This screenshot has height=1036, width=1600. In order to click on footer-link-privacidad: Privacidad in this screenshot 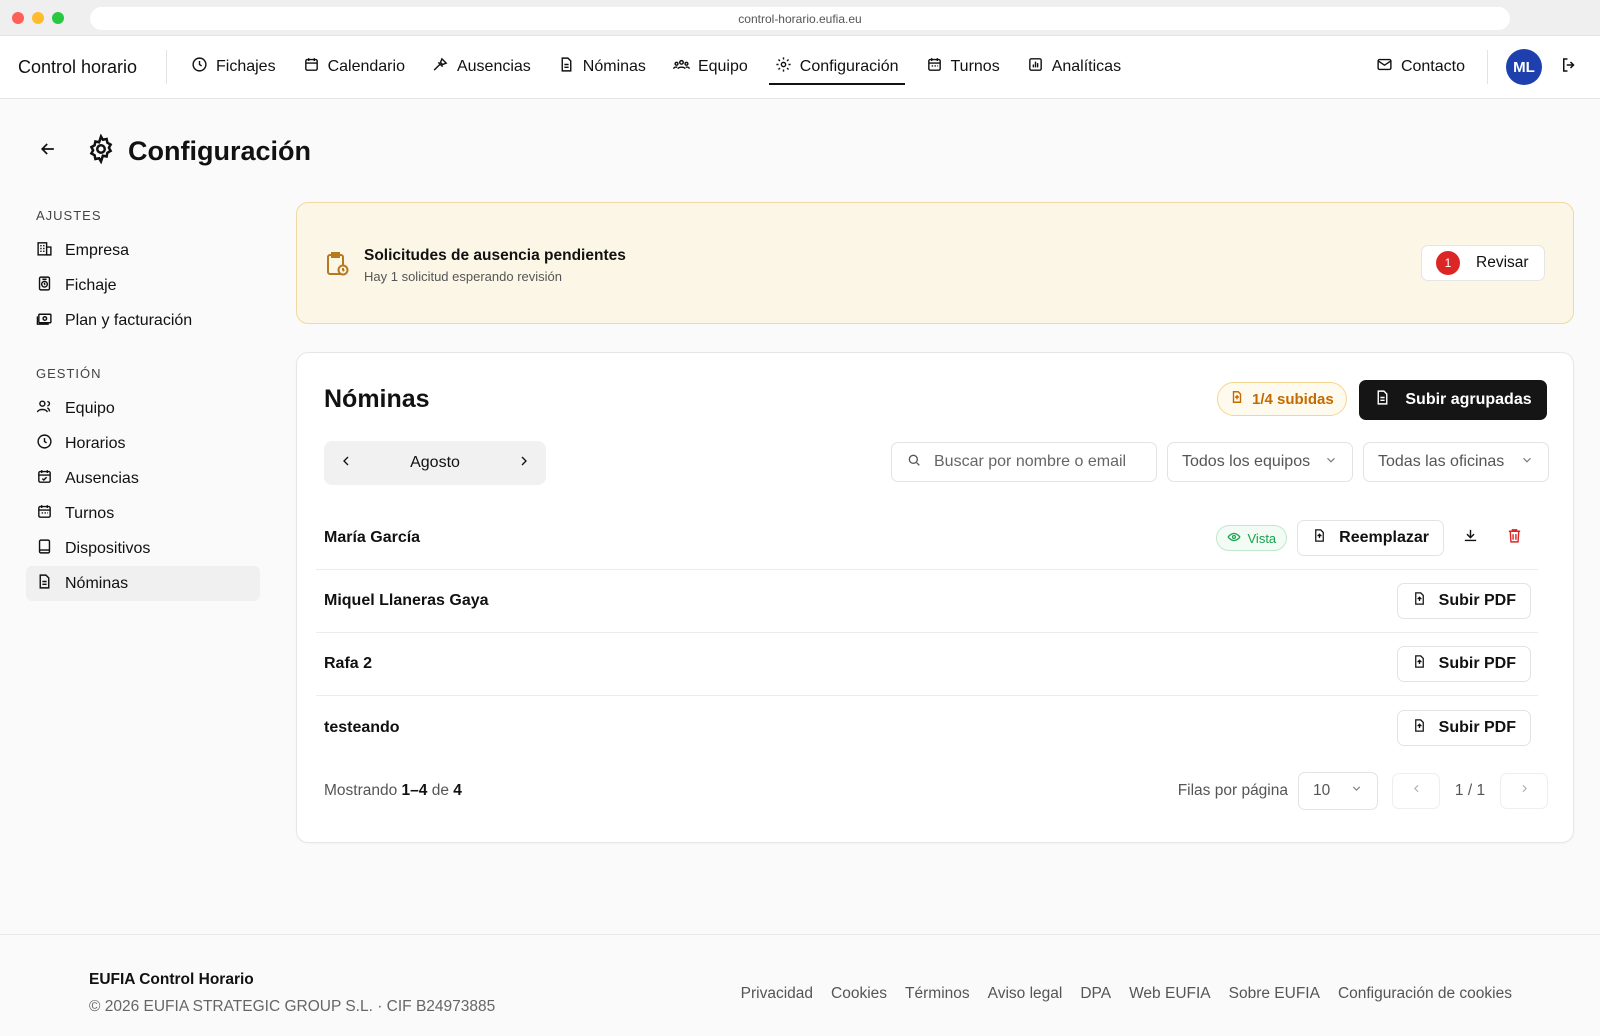, I will do `click(777, 994)`.